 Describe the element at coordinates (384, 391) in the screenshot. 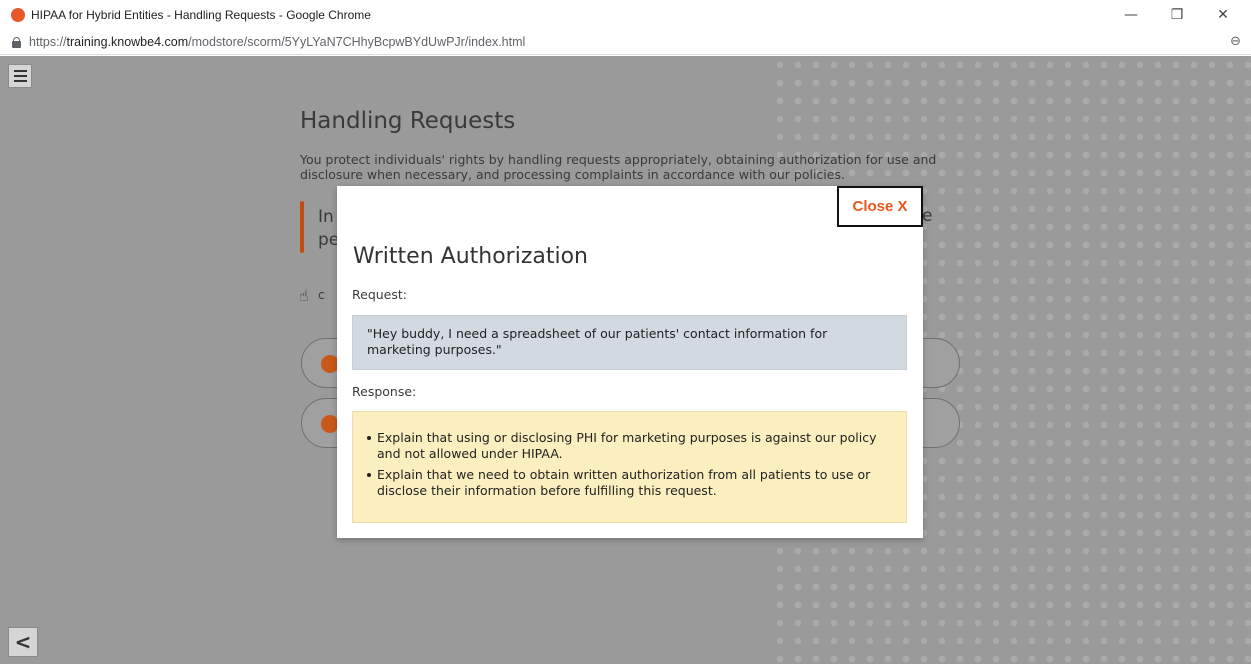

I see `response-label: Response:` at that location.